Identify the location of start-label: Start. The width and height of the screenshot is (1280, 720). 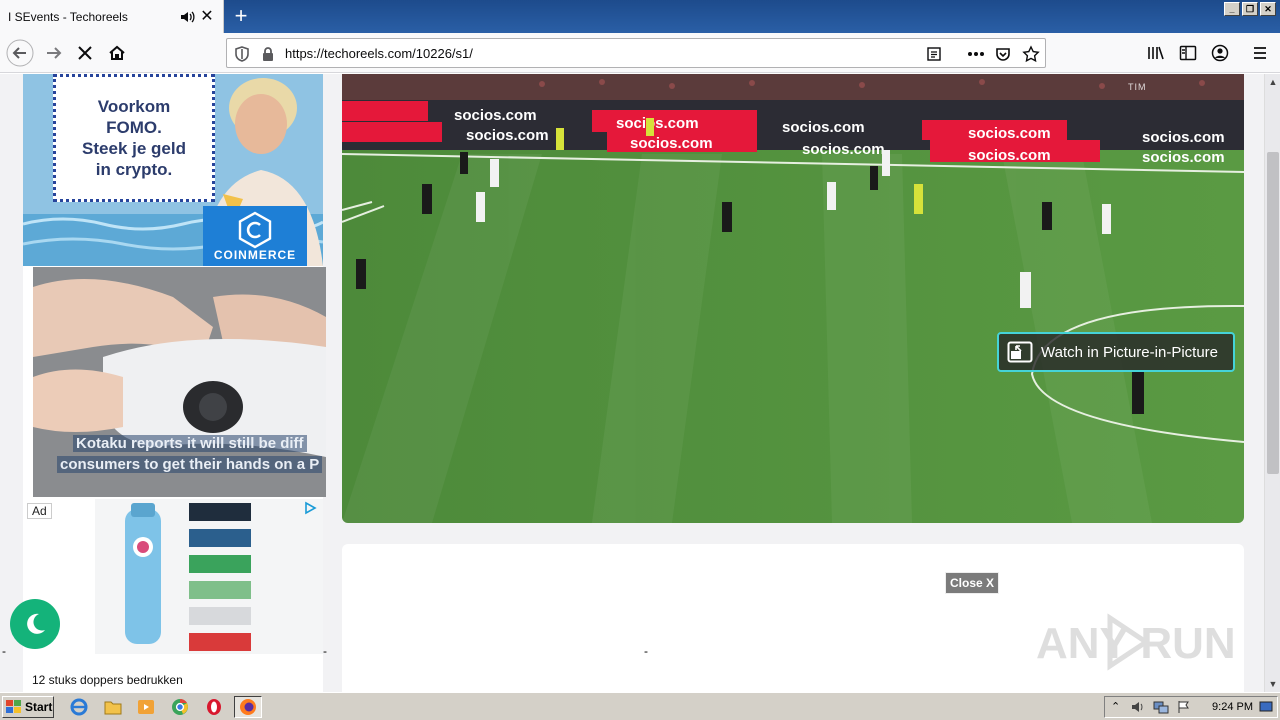
(39, 707).